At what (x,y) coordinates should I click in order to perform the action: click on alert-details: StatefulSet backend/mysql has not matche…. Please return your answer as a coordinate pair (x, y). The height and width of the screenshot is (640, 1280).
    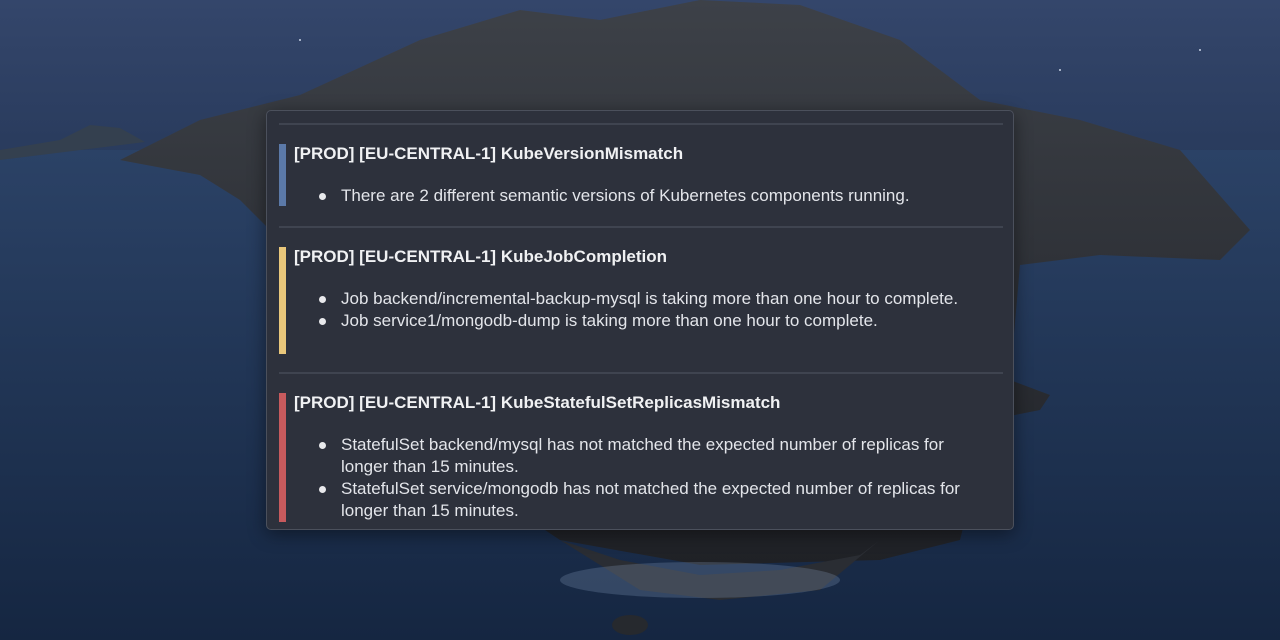
    Looking at the image, I should click on (655, 478).